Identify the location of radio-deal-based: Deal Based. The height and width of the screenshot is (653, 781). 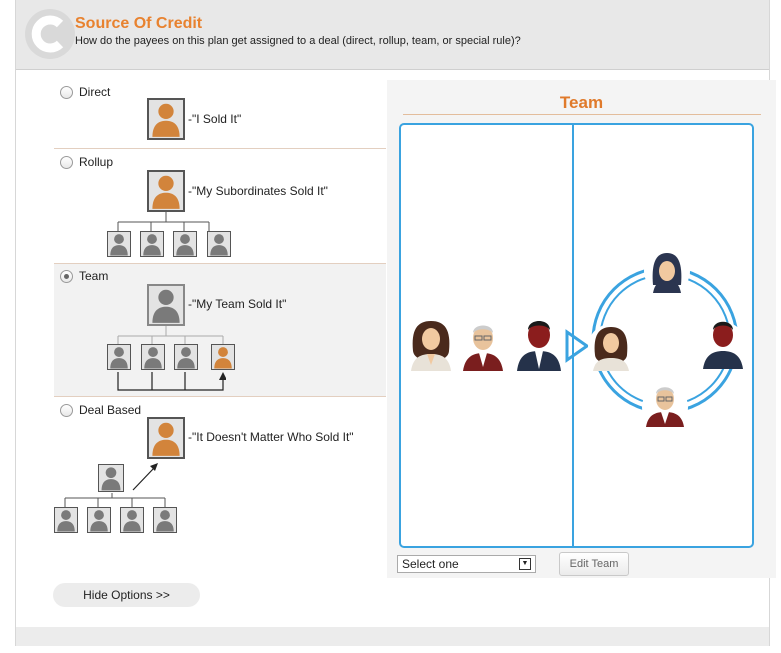
(100, 410).